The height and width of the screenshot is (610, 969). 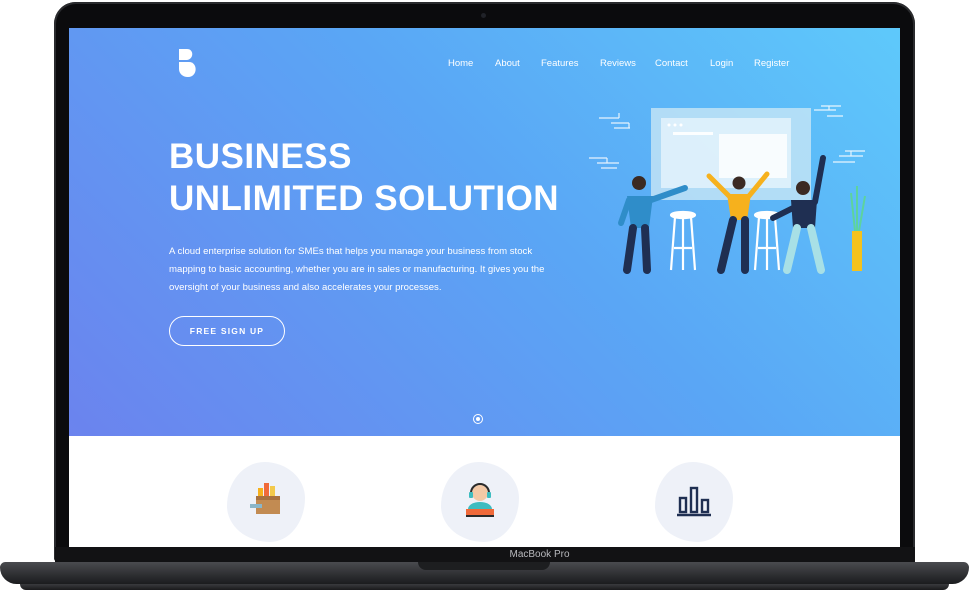 I want to click on nav-contact: Contact, so click(x=671, y=63).